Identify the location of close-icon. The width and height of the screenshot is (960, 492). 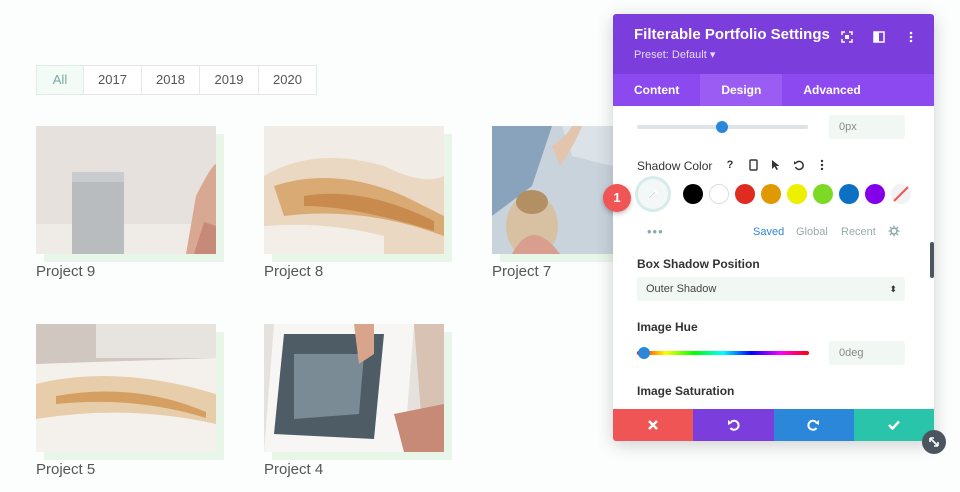
(653, 425).